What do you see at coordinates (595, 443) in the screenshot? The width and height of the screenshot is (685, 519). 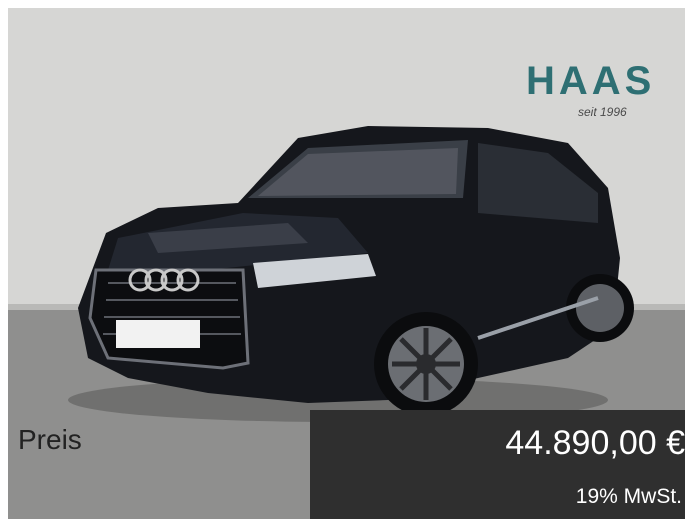 I see `price-value: 44.890,00 €` at bounding box center [595, 443].